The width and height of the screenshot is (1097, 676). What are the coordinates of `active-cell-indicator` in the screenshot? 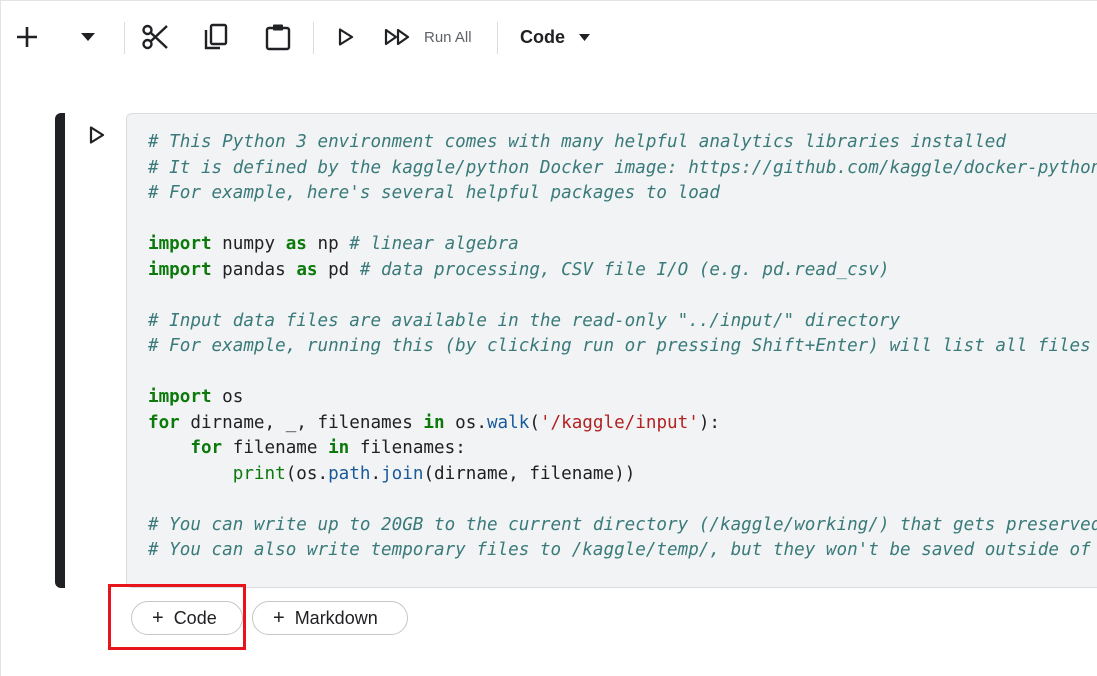 It's located at (60, 350).